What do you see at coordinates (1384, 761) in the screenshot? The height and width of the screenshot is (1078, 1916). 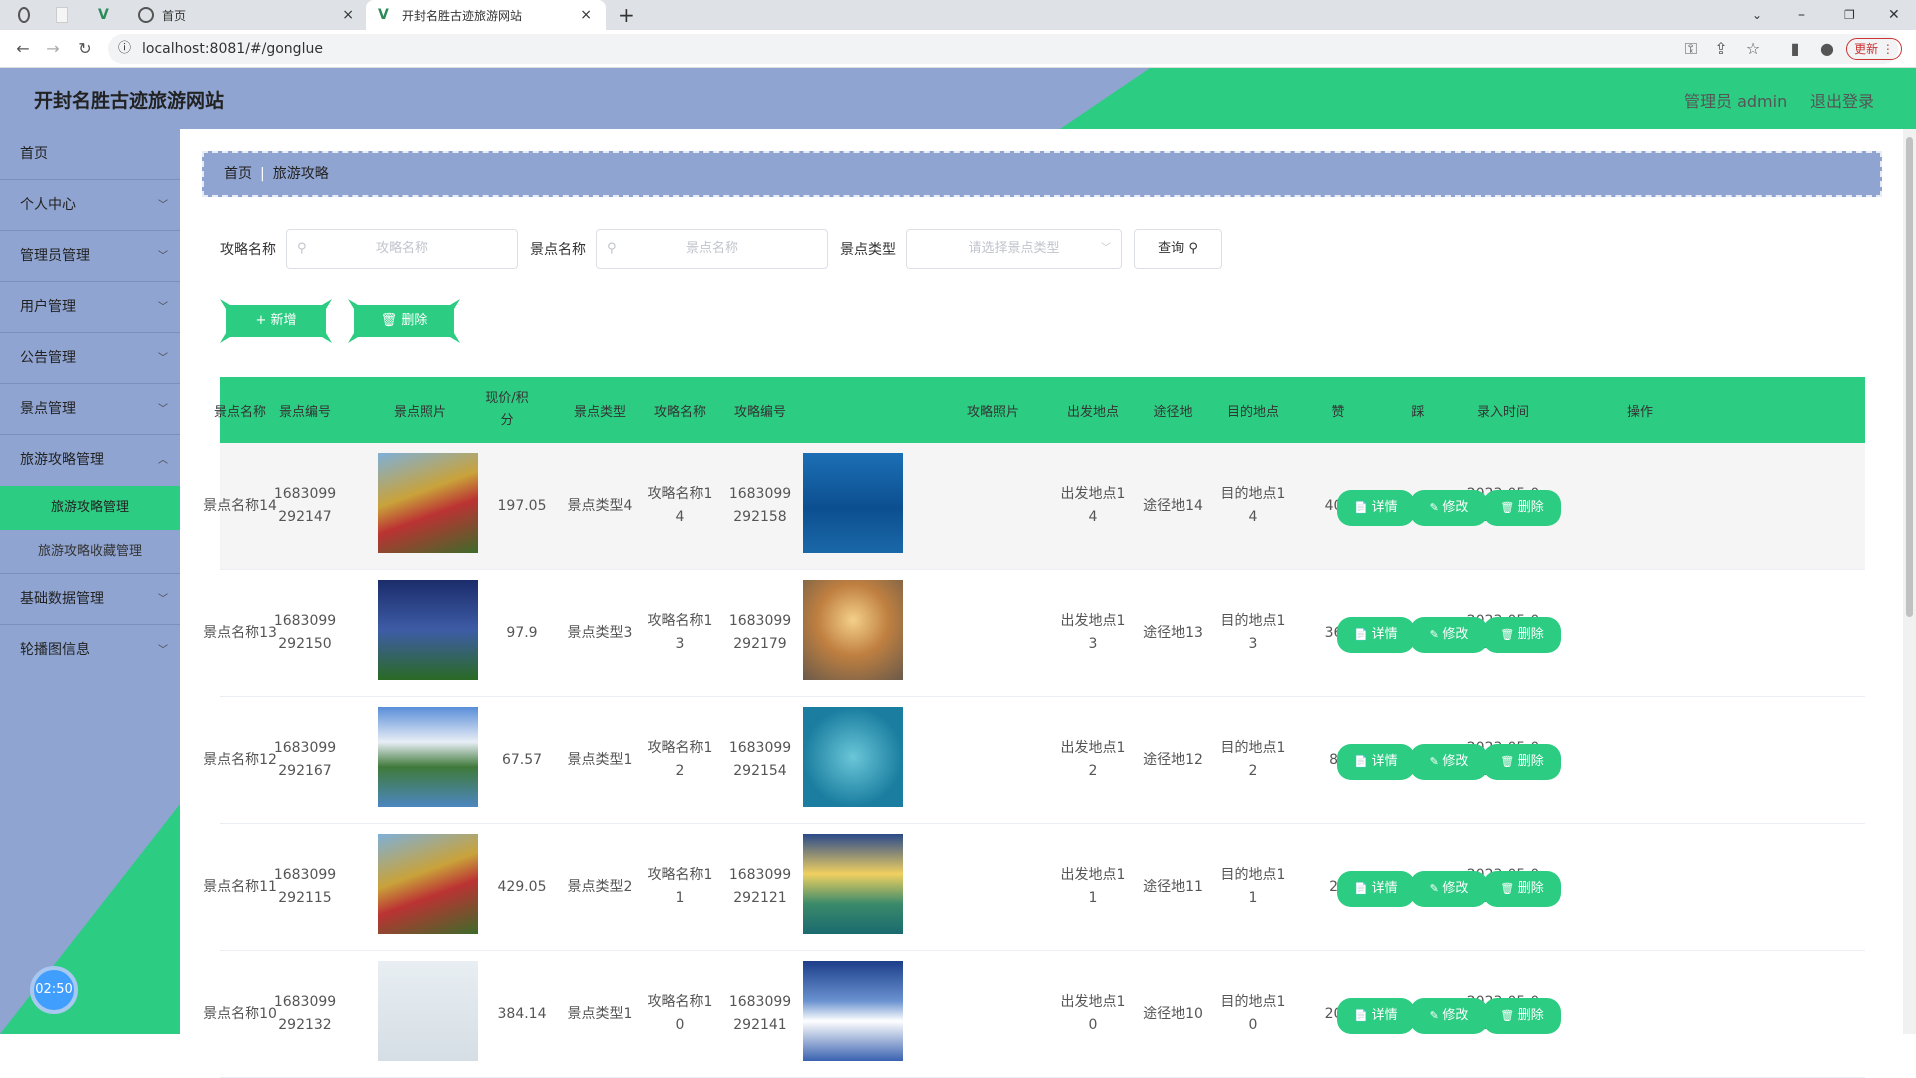 I see `button-label: 详情` at bounding box center [1384, 761].